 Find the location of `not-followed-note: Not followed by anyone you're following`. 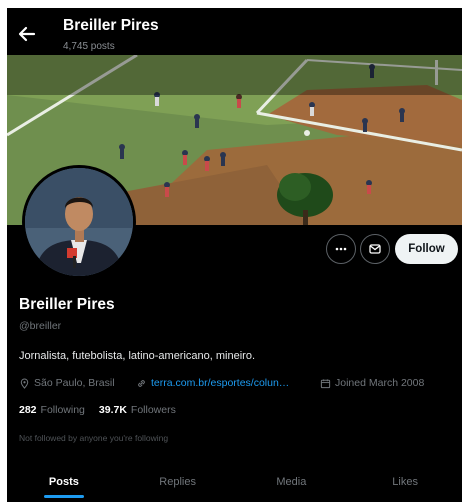

not-followed-note: Not followed by anyone you're following is located at coordinates (94, 438).